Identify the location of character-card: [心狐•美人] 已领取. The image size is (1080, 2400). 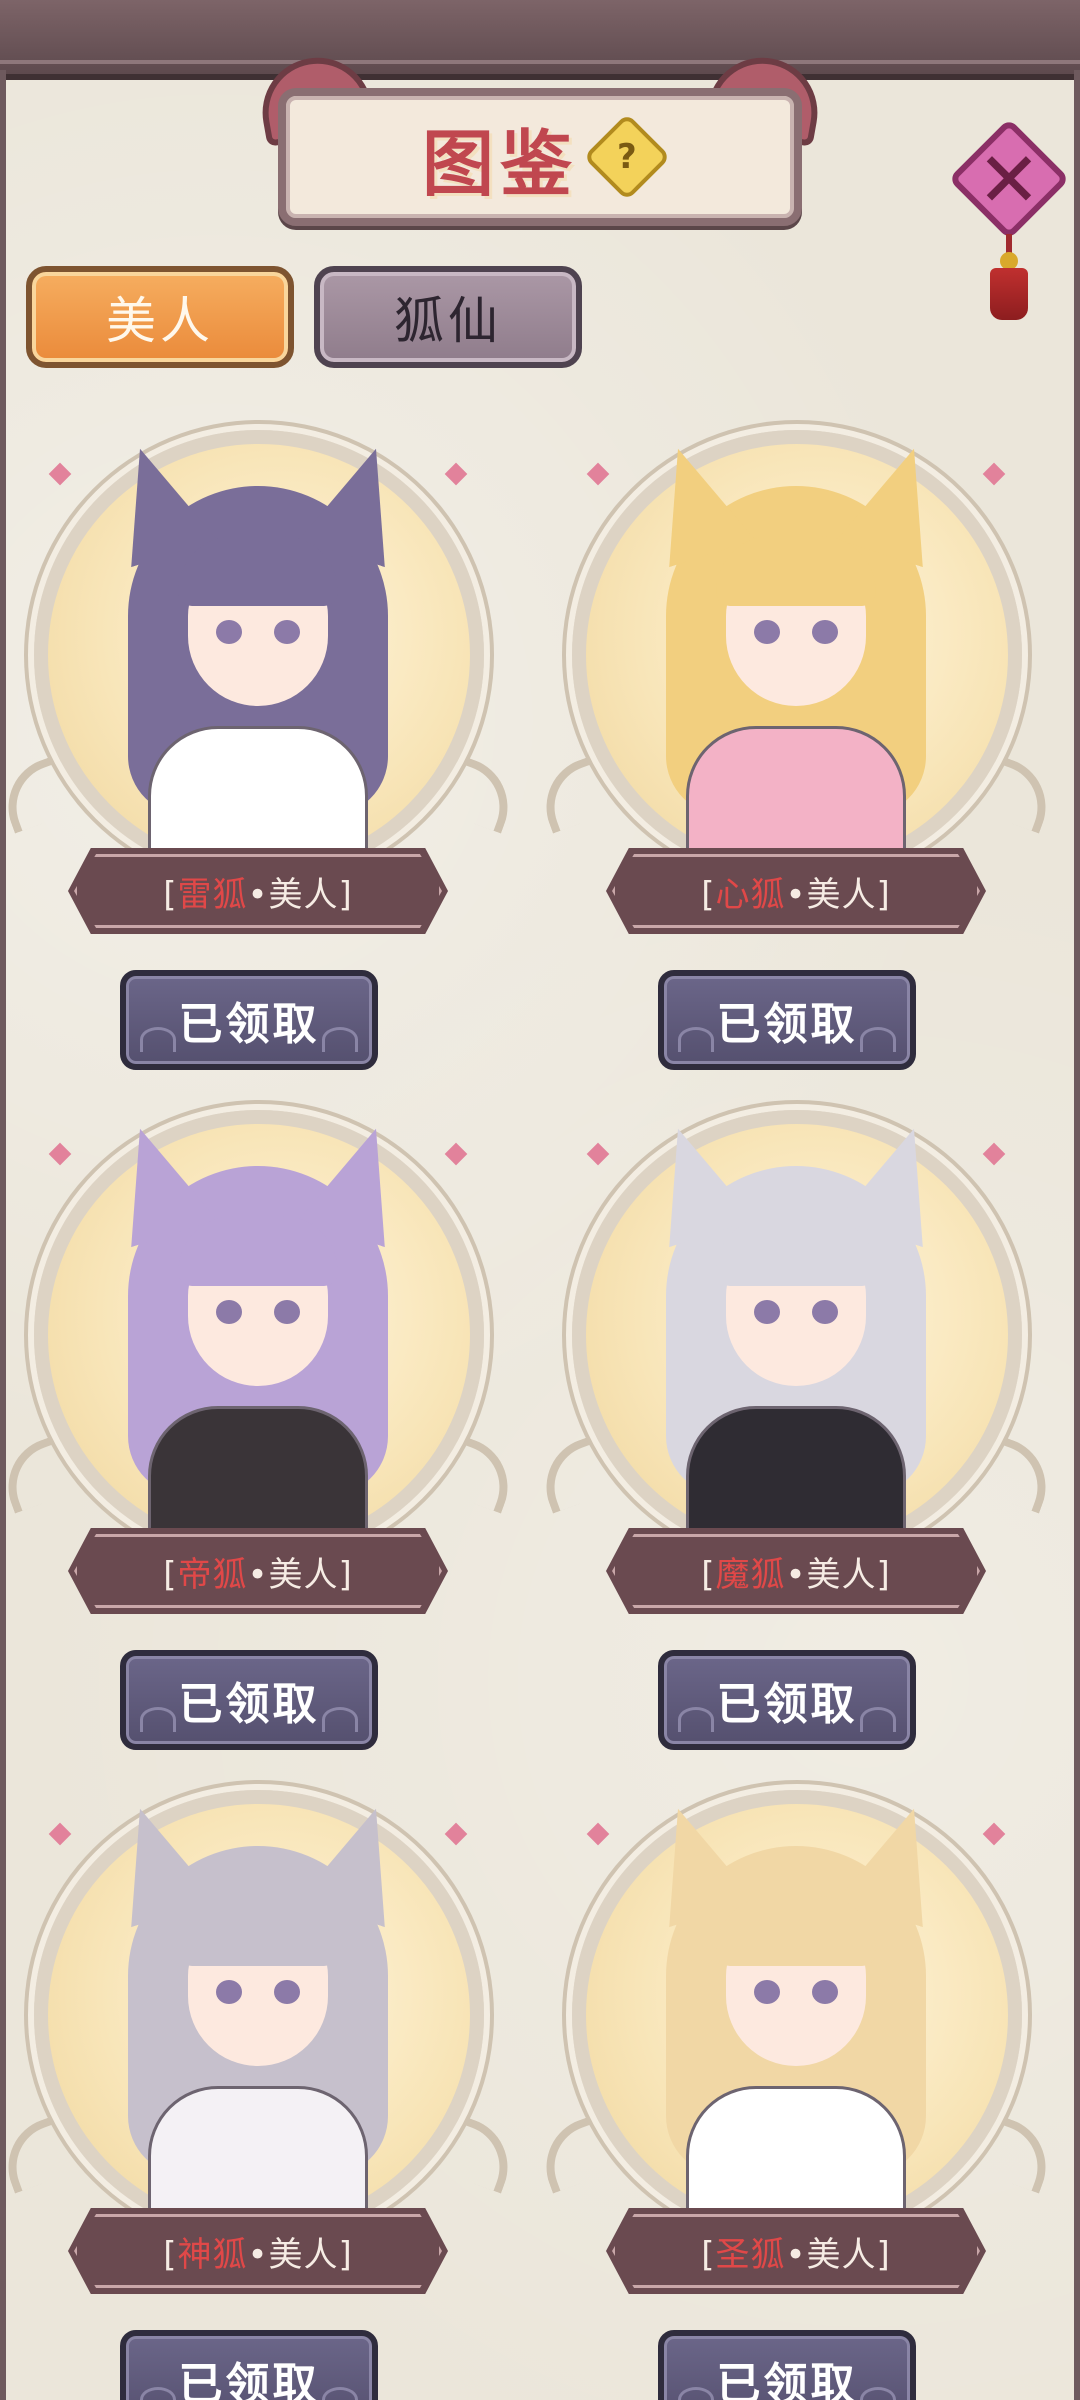
(796, 750).